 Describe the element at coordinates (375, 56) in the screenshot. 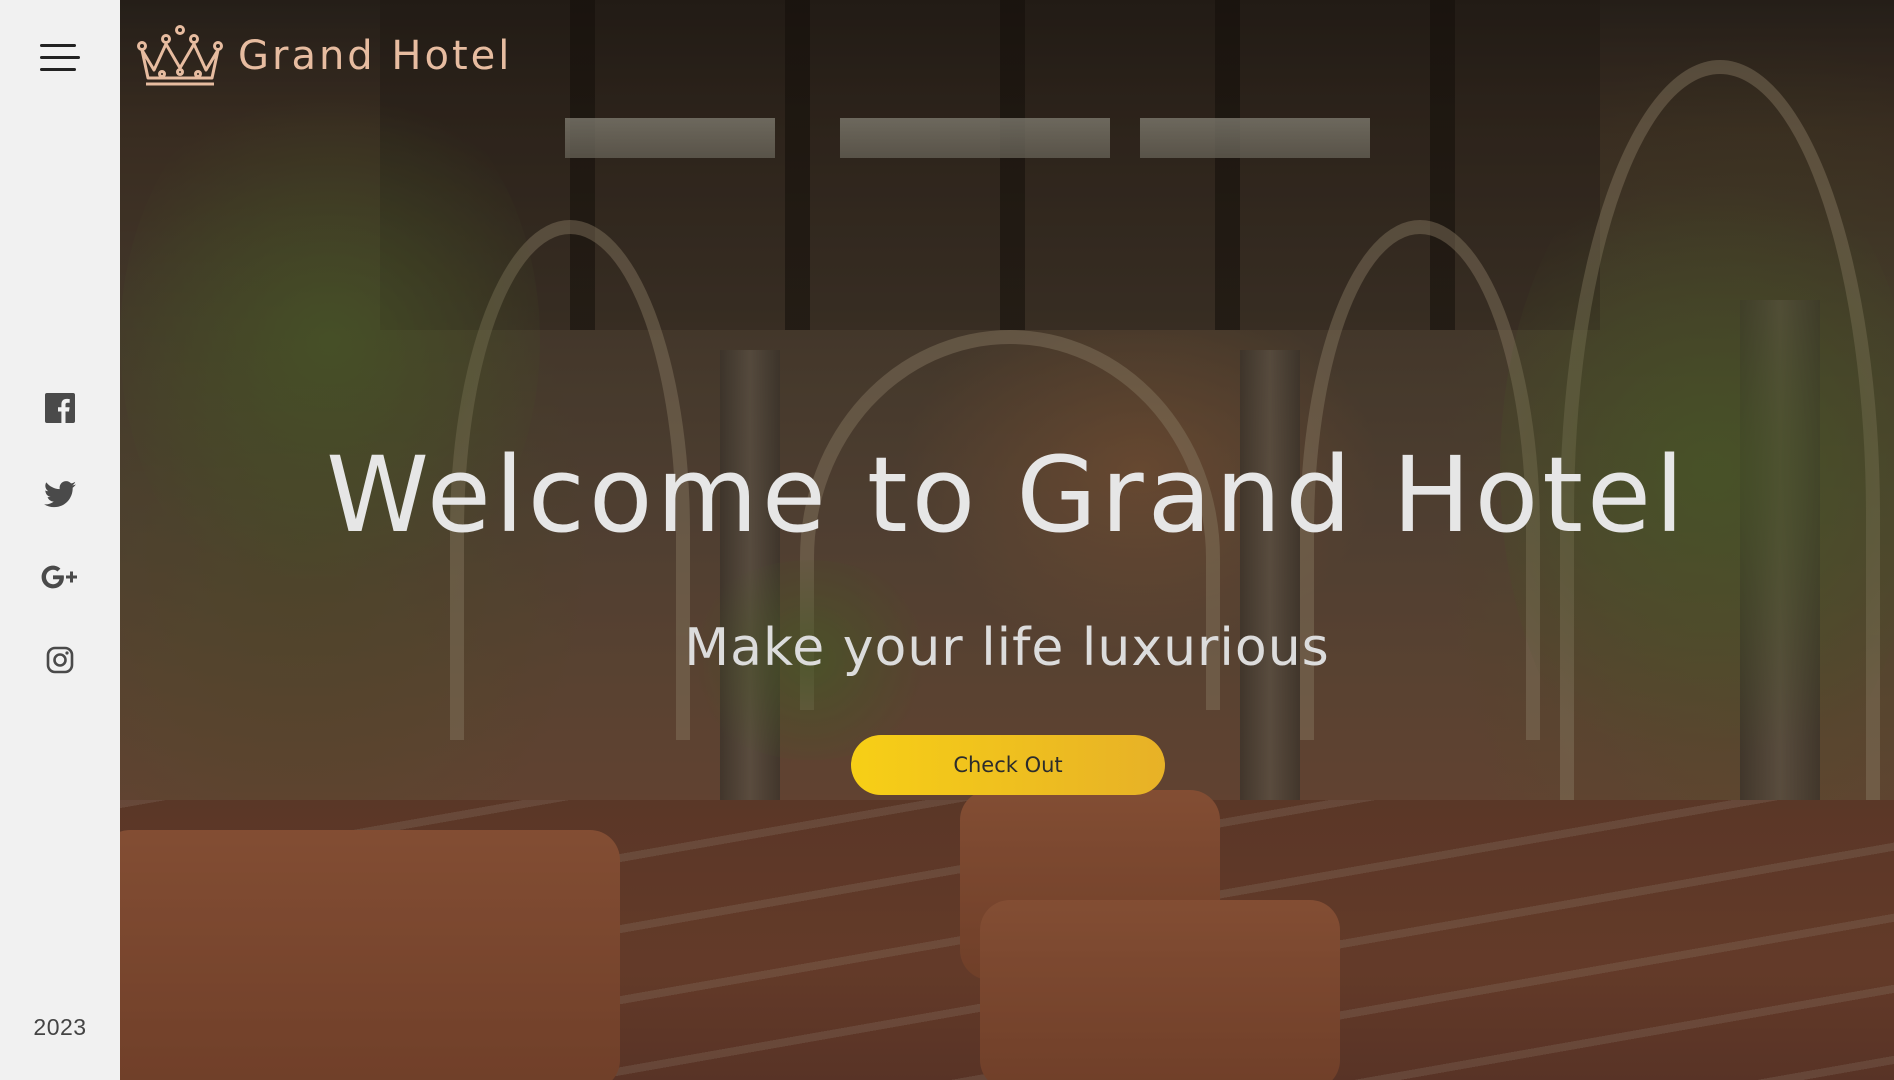

I see `brand-name: Grand Hotel` at that location.